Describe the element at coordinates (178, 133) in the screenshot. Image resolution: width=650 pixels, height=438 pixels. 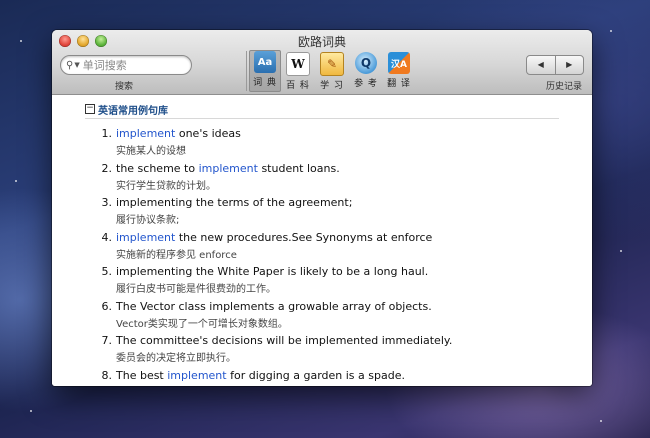
I see `example-sentence: implement one's ideas` at that location.